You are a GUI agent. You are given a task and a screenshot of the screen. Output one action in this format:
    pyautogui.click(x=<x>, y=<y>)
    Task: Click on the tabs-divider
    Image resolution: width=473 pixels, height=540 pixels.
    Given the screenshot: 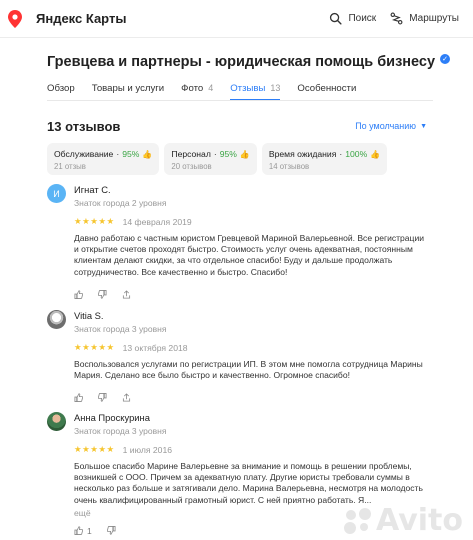 What is the action you would take?
    pyautogui.click(x=240, y=100)
    